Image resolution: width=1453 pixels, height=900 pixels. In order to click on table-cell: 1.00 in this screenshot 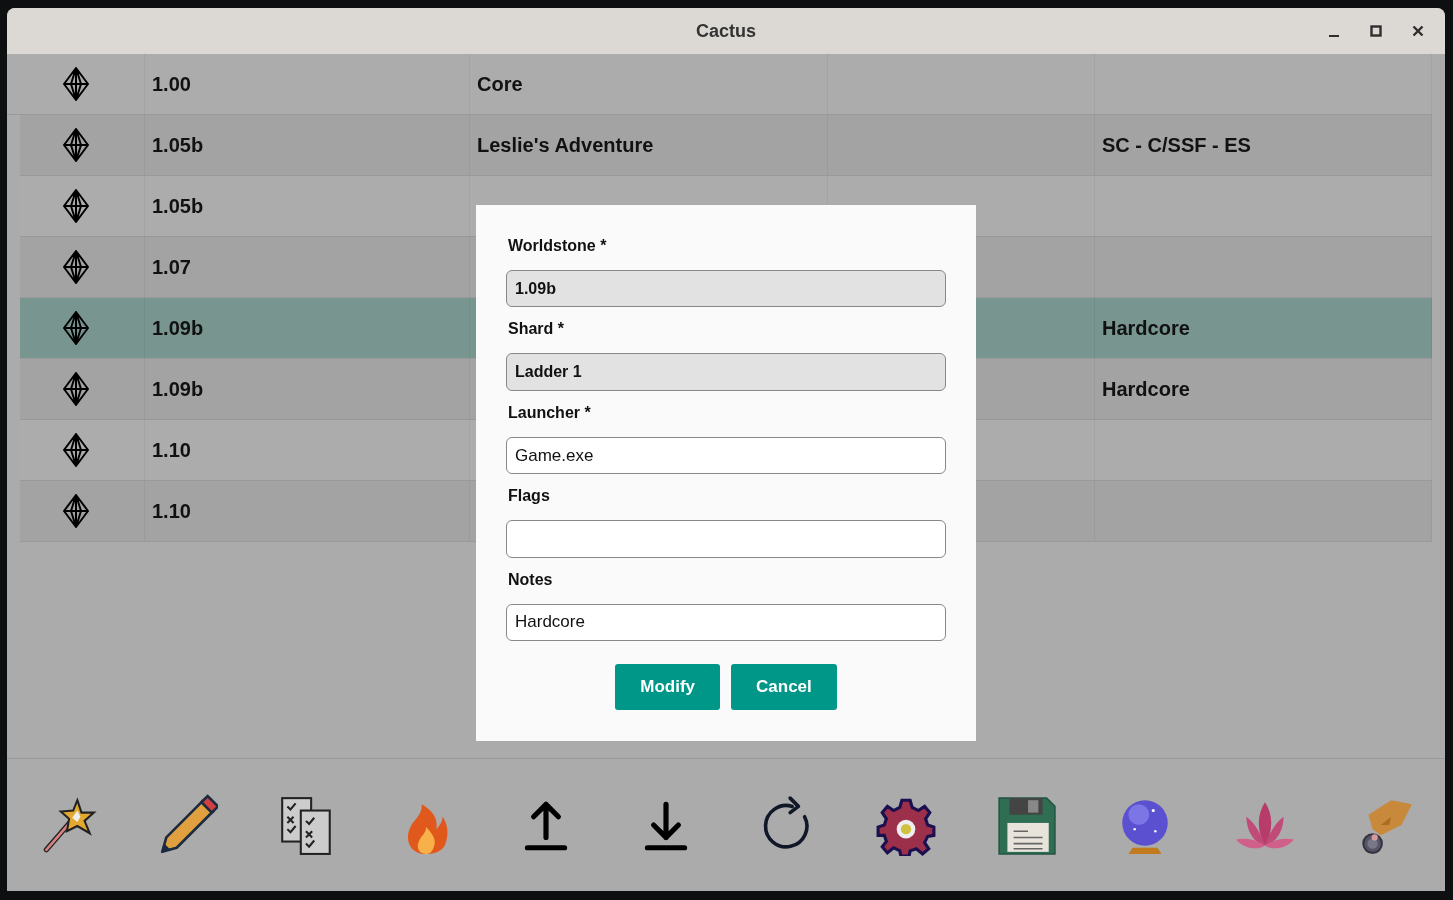, I will do `click(171, 84)`.